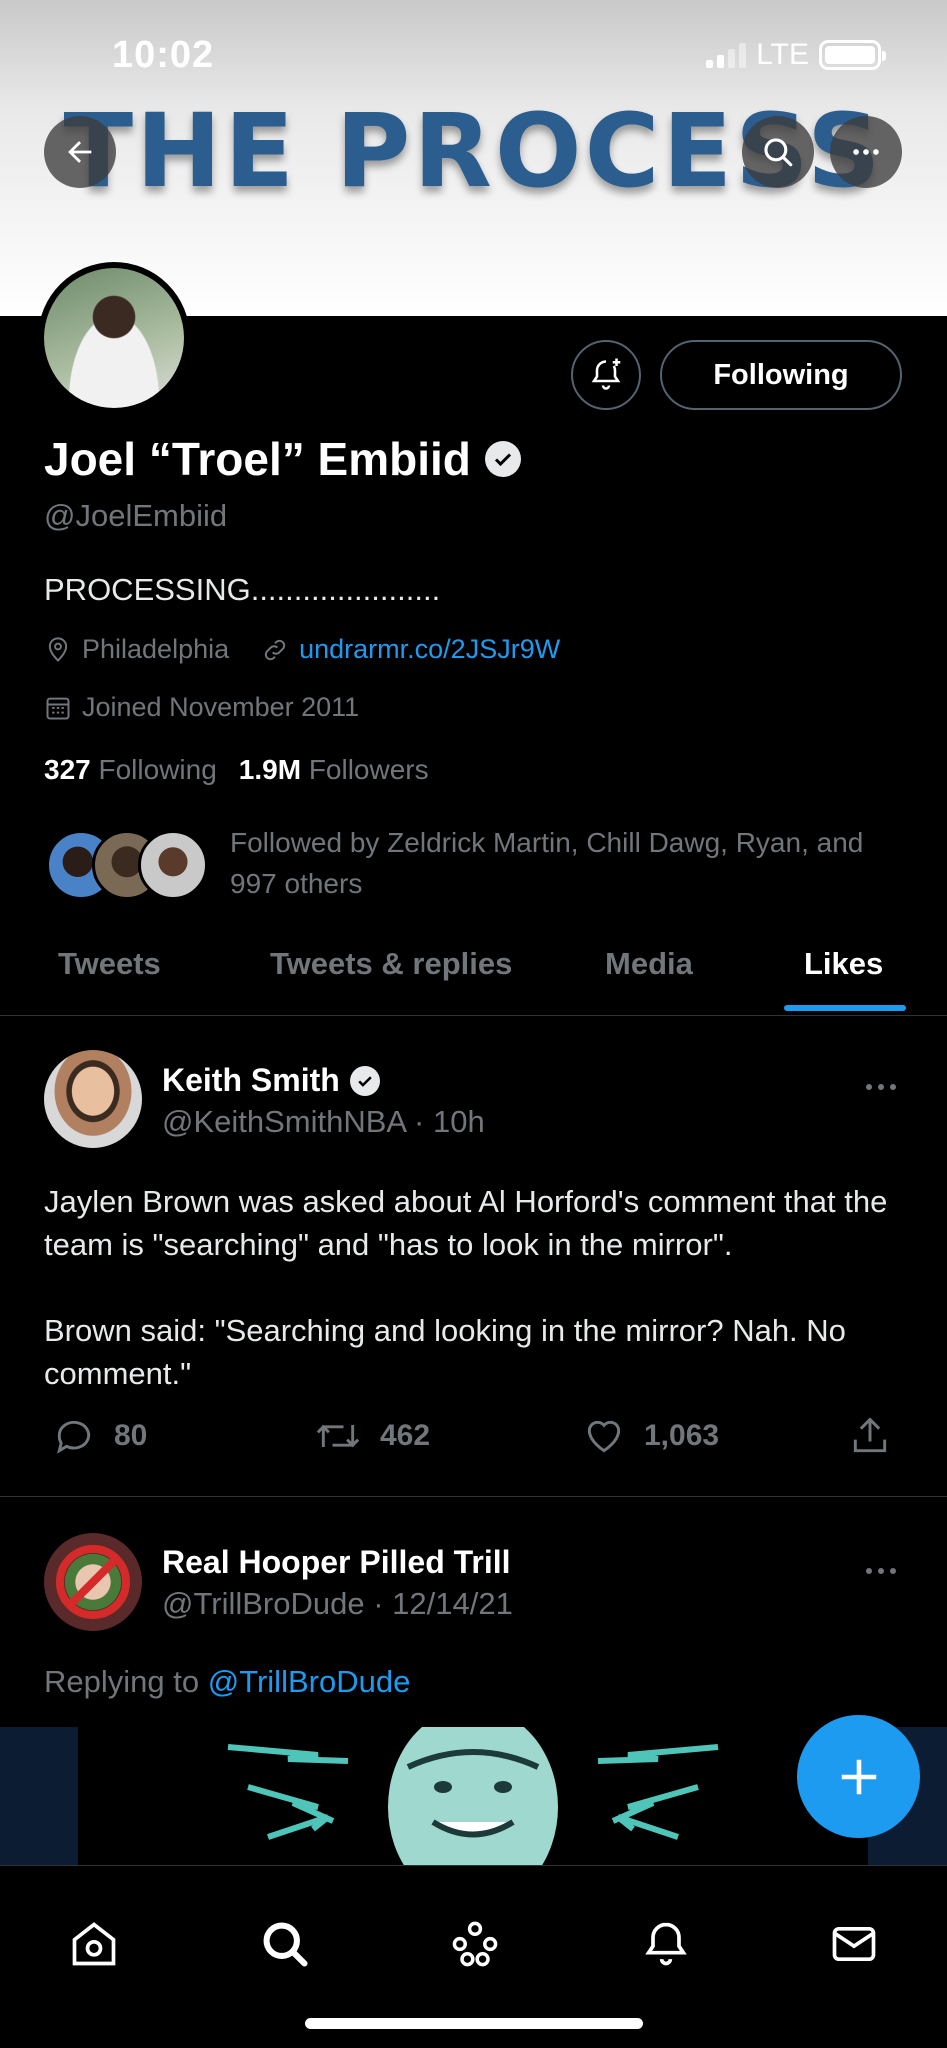  I want to click on bell-icon, so click(666, 1944).